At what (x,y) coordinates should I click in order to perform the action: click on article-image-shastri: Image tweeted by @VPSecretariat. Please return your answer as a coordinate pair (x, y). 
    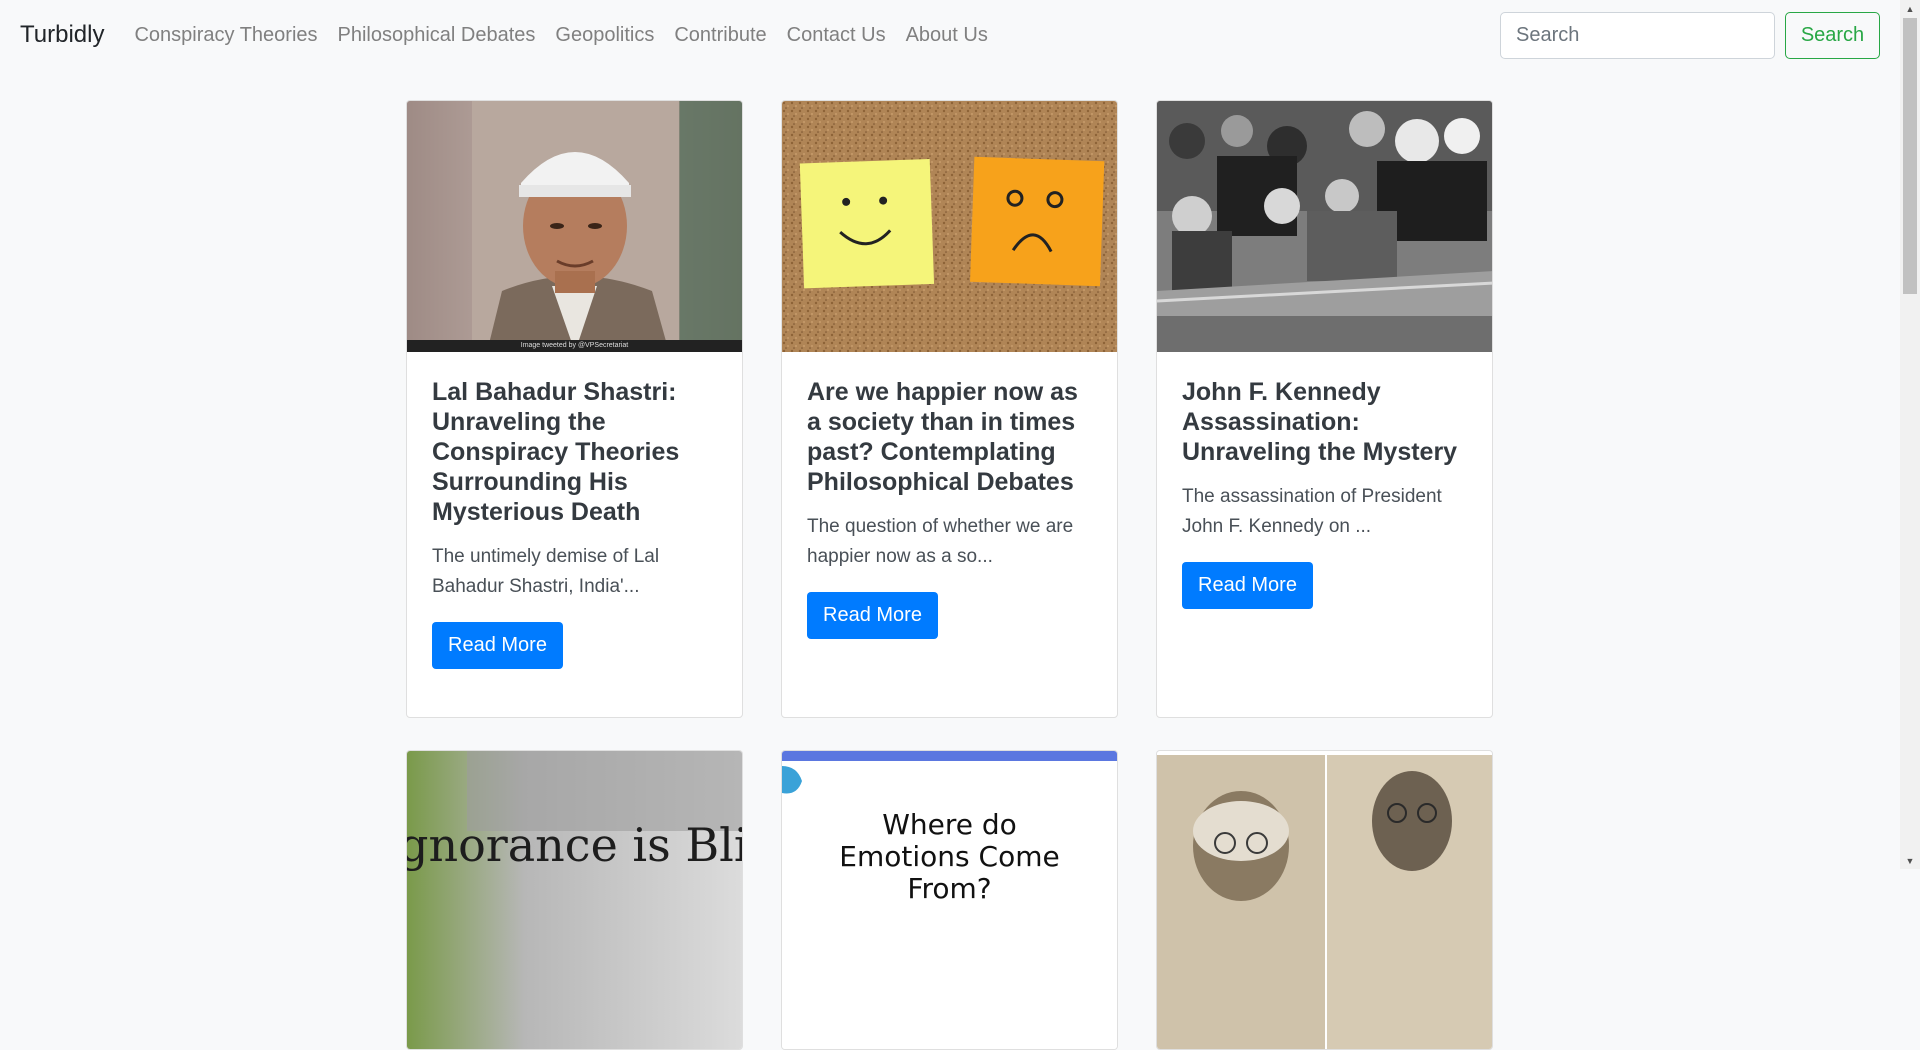
    Looking at the image, I should click on (574, 226).